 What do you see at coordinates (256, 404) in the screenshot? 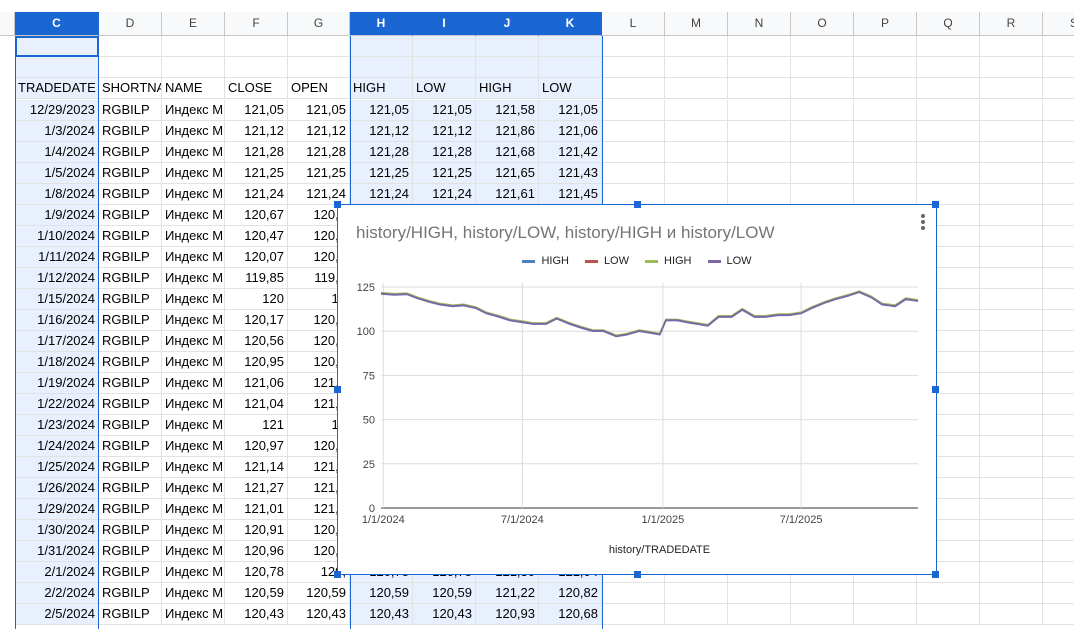
I see `cell: 121,04` at bounding box center [256, 404].